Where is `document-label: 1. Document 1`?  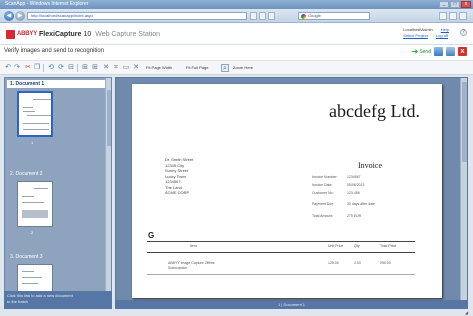 document-label: 1. Document 1 is located at coordinates (57, 84).